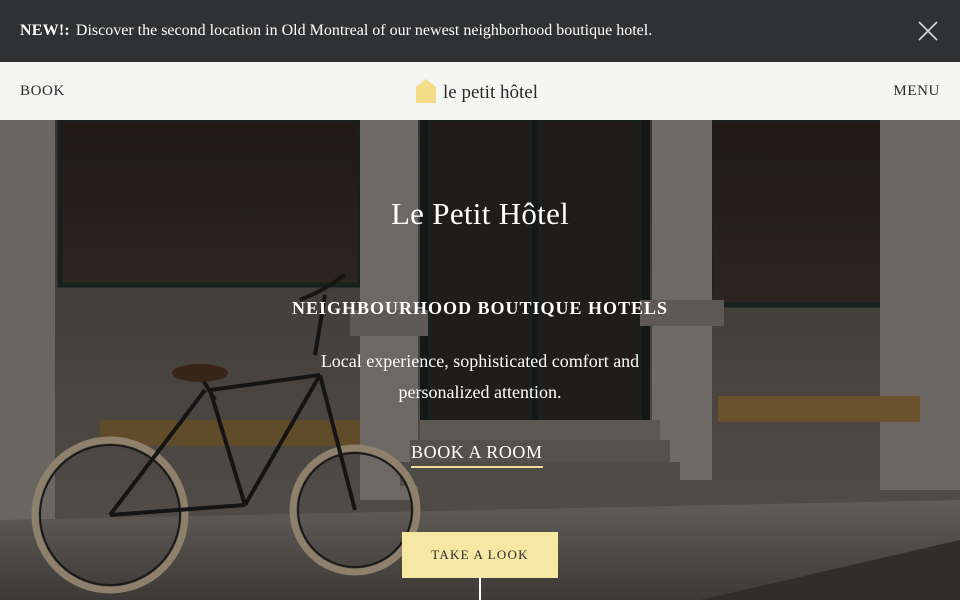 This screenshot has height=600, width=960. What do you see at coordinates (42, 91) in the screenshot?
I see `book-link: BOOK` at bounding box center [42, 91].